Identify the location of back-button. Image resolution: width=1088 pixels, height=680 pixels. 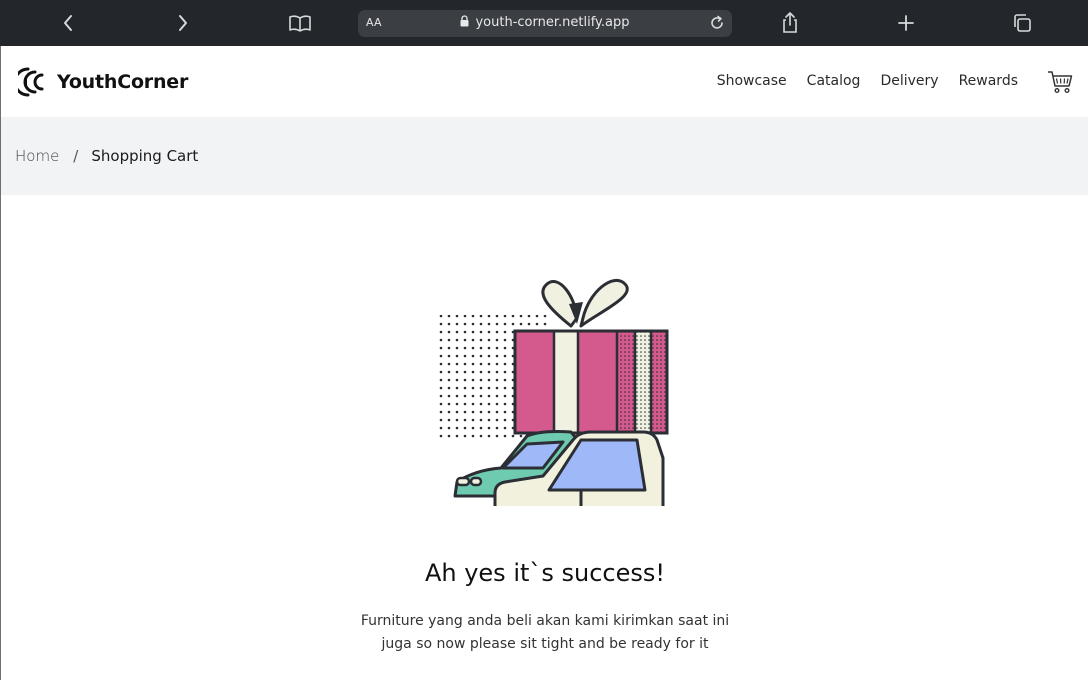
(68, 23).